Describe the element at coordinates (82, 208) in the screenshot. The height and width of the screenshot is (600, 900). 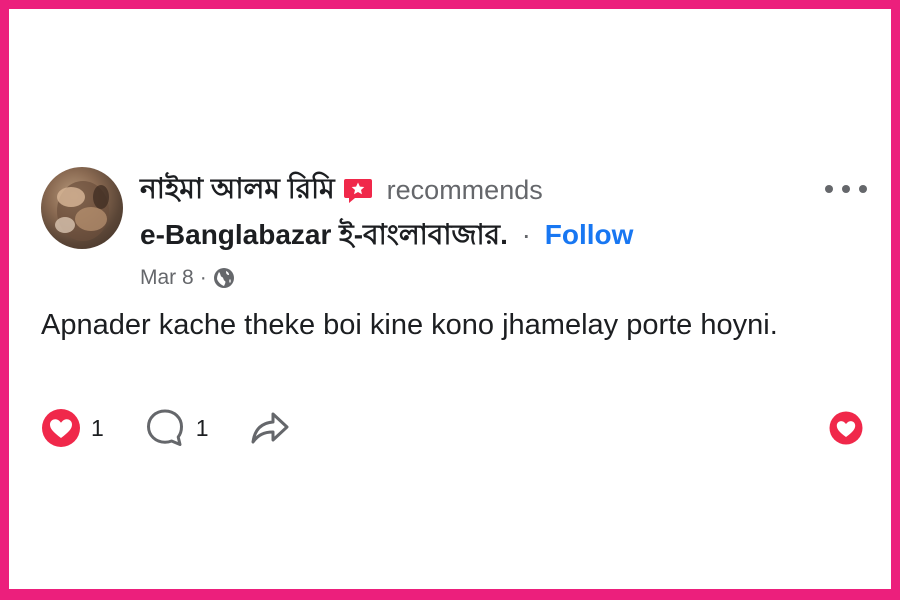
I see `avatar` at that location.